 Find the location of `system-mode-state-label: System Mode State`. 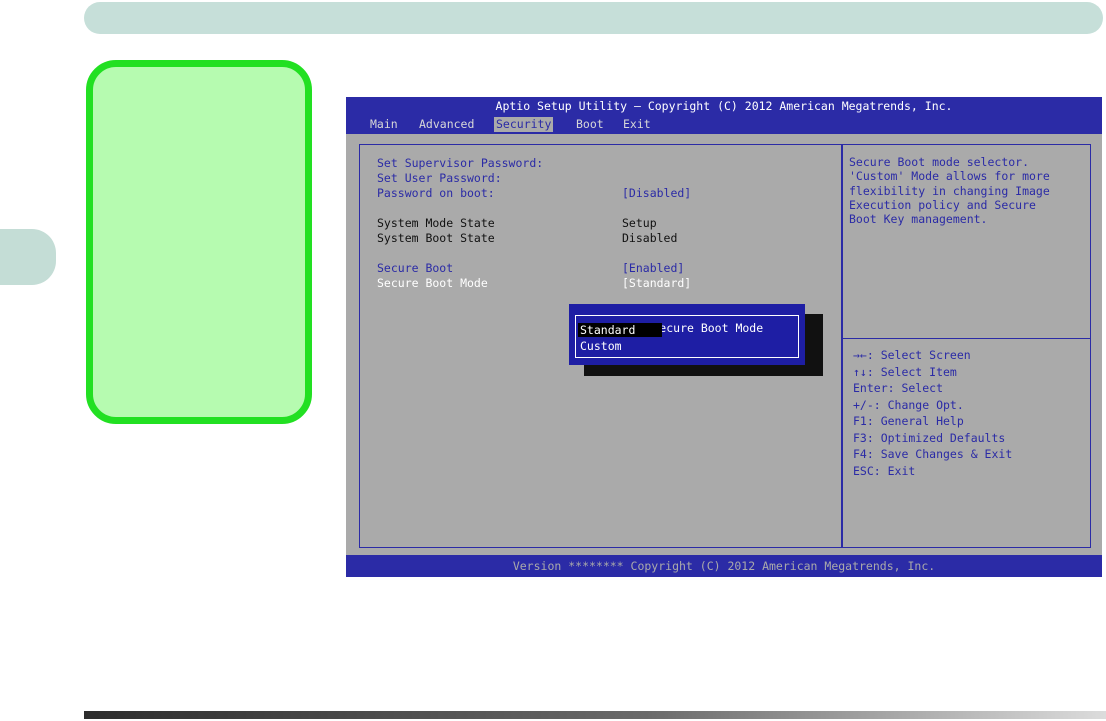

system-mode-state-label: System Mode State is located at coordinates (436, 223).